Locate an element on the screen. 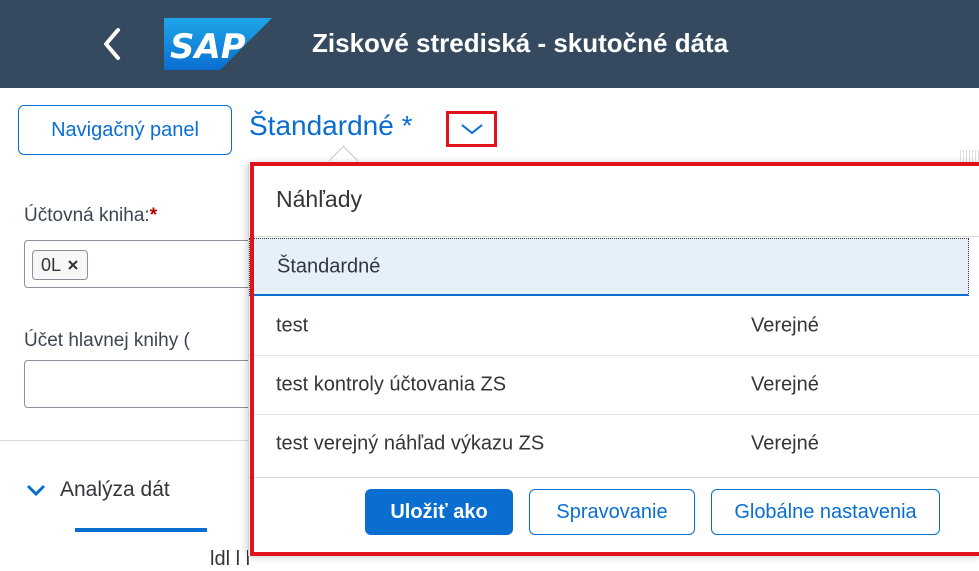 This screenshot has height=571, width=979. view-name: test verejný náhľad výkazu ZS is located at coordinates (410, 443).